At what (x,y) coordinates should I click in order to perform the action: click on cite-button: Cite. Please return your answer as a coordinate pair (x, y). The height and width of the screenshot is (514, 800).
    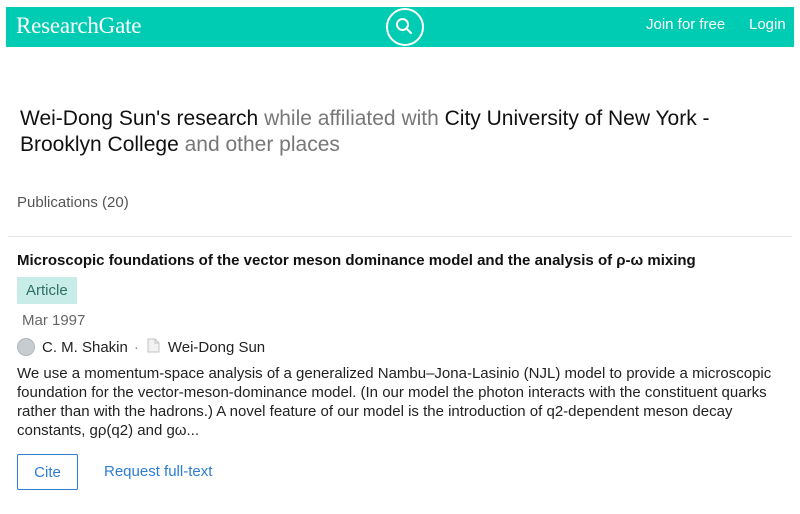
    Looking at the image, I should click on (47, 472).